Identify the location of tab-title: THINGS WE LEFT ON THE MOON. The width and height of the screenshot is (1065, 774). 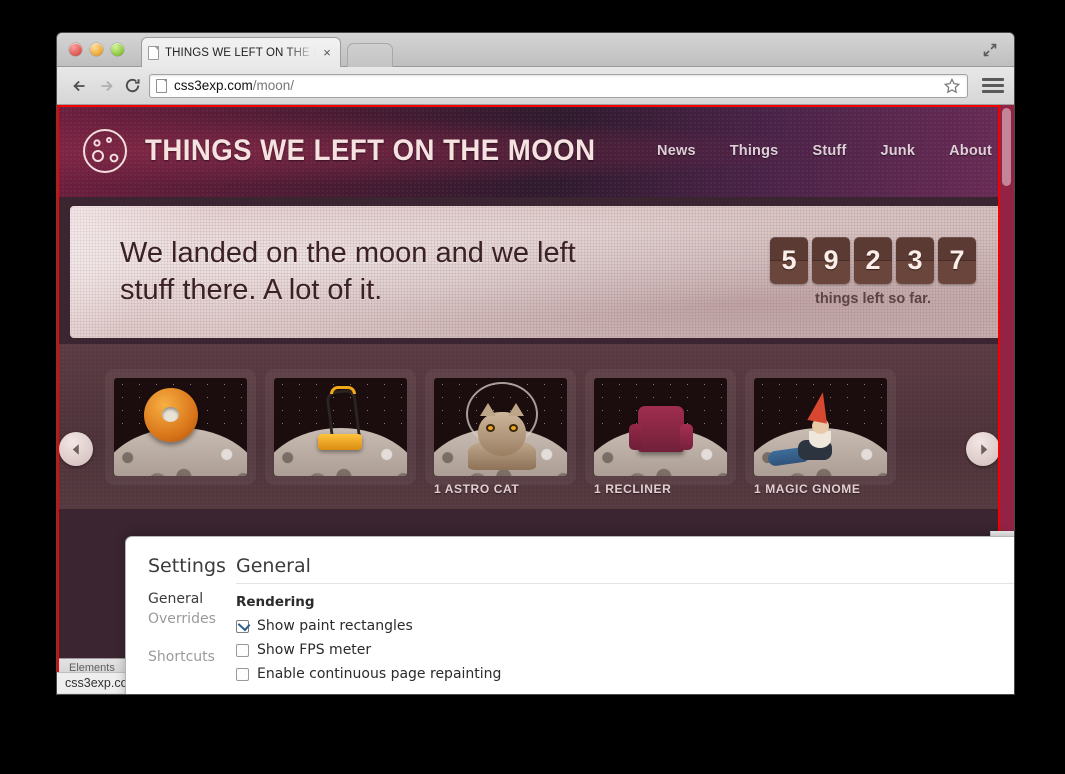
(242, 52).